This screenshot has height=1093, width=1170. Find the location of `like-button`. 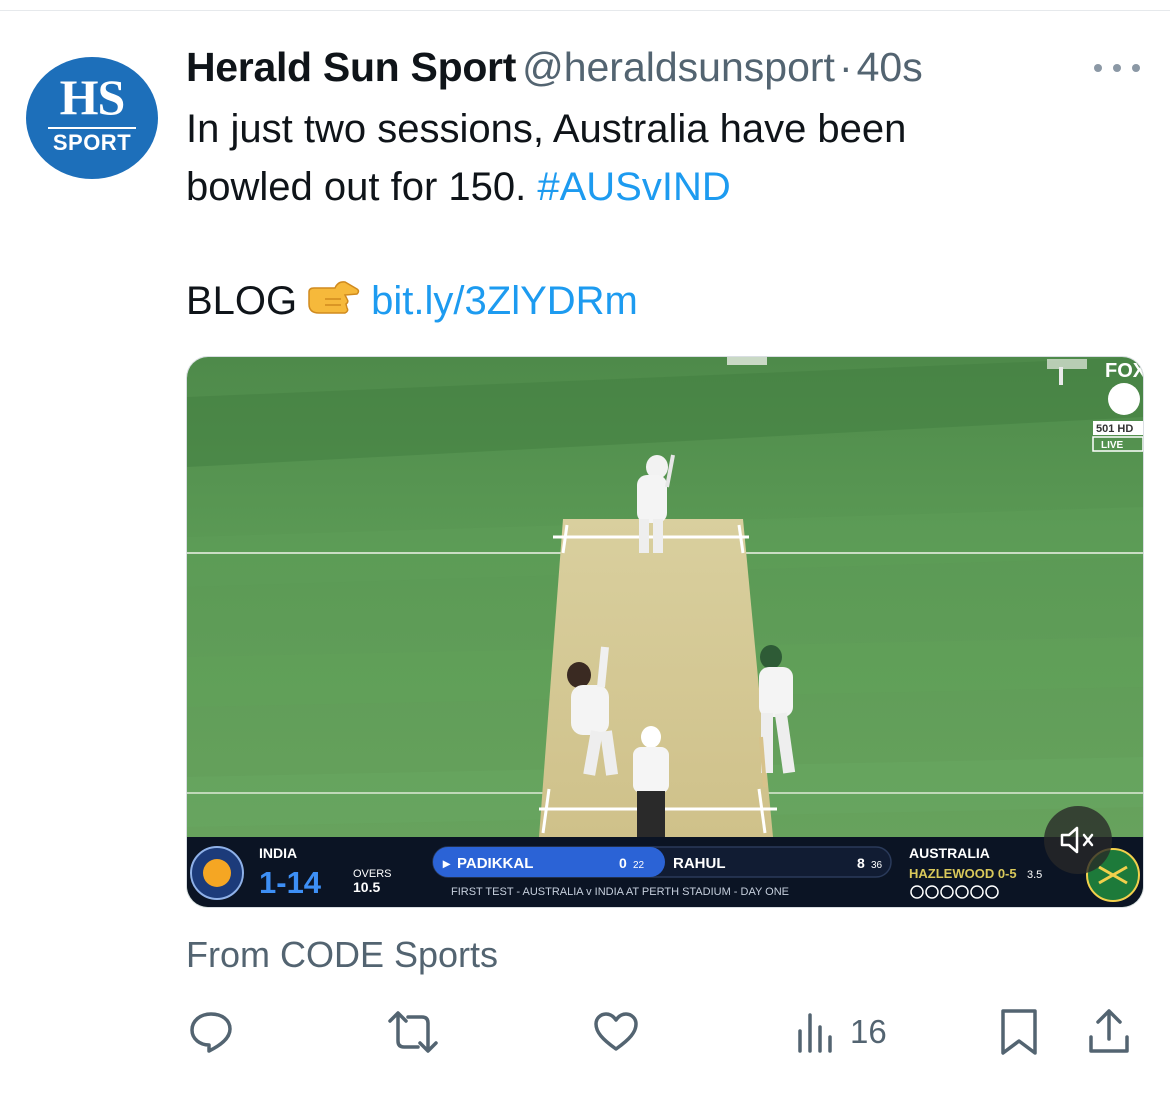

like-button is located at coordinates (616, 1032).